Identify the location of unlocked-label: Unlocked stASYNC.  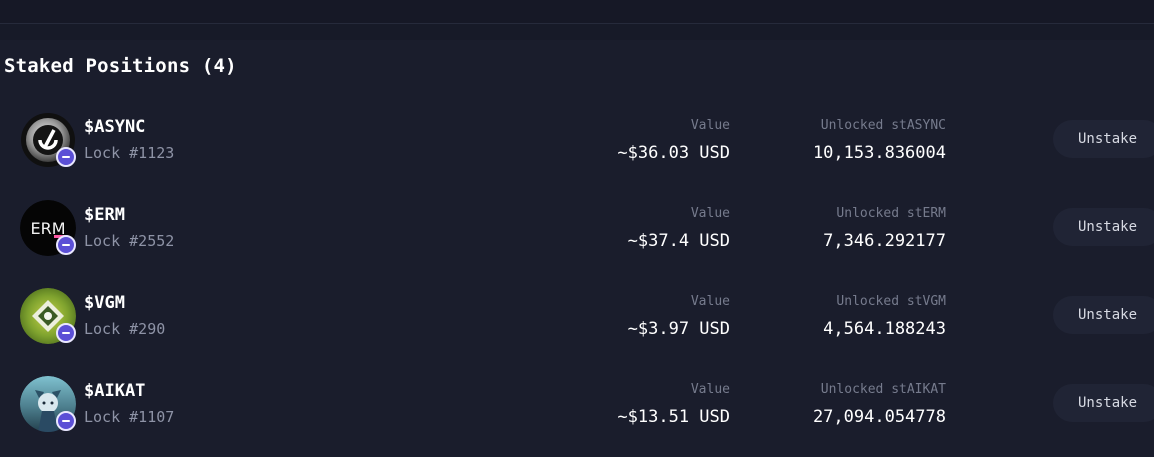
(883, 125).